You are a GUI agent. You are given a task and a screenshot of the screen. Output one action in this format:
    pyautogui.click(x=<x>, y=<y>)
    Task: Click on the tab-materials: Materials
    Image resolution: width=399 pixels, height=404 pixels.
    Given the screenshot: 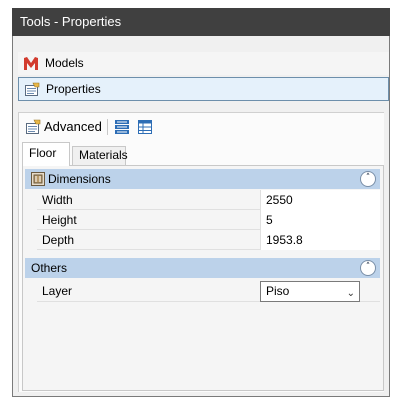 What is the action you would take?
    pyautogui.click(x=100, y=155)
    